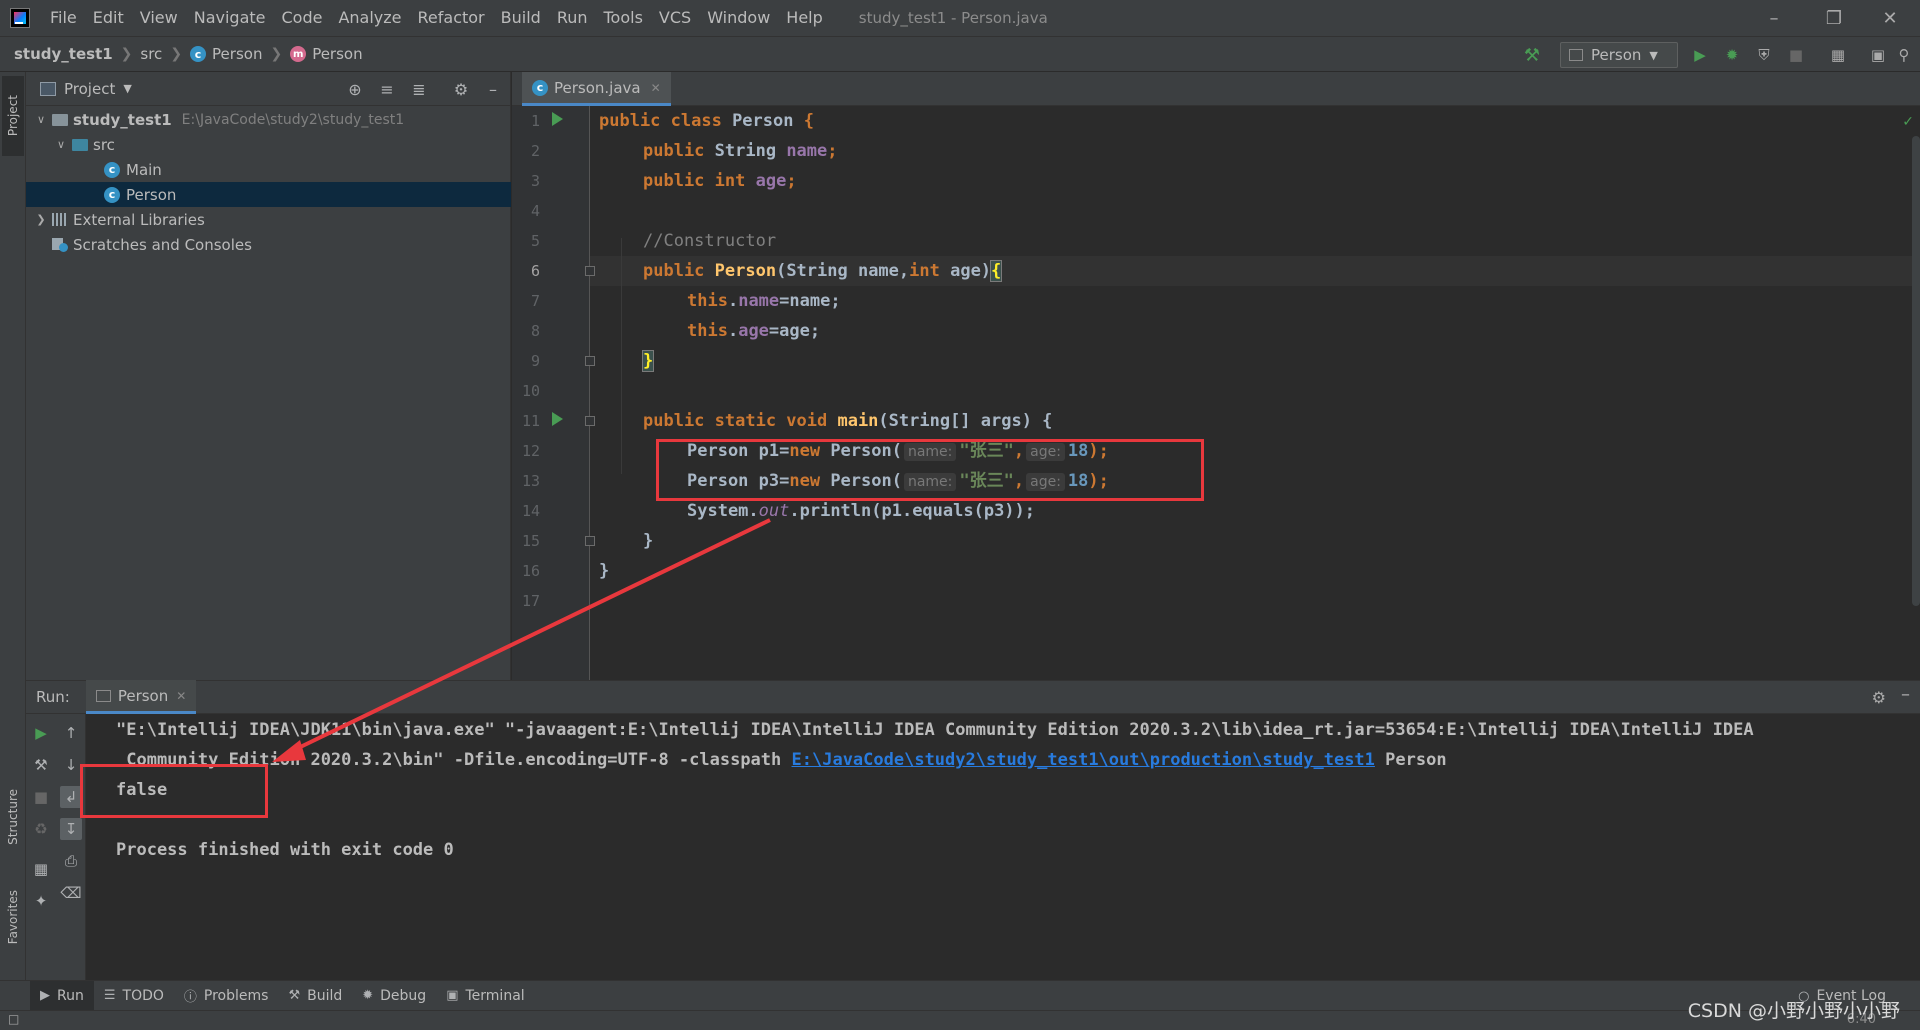 Image resolution: width=1920 pixels, height=1030 pixels. I want to click on menu-code: Code, so click(302, 18).